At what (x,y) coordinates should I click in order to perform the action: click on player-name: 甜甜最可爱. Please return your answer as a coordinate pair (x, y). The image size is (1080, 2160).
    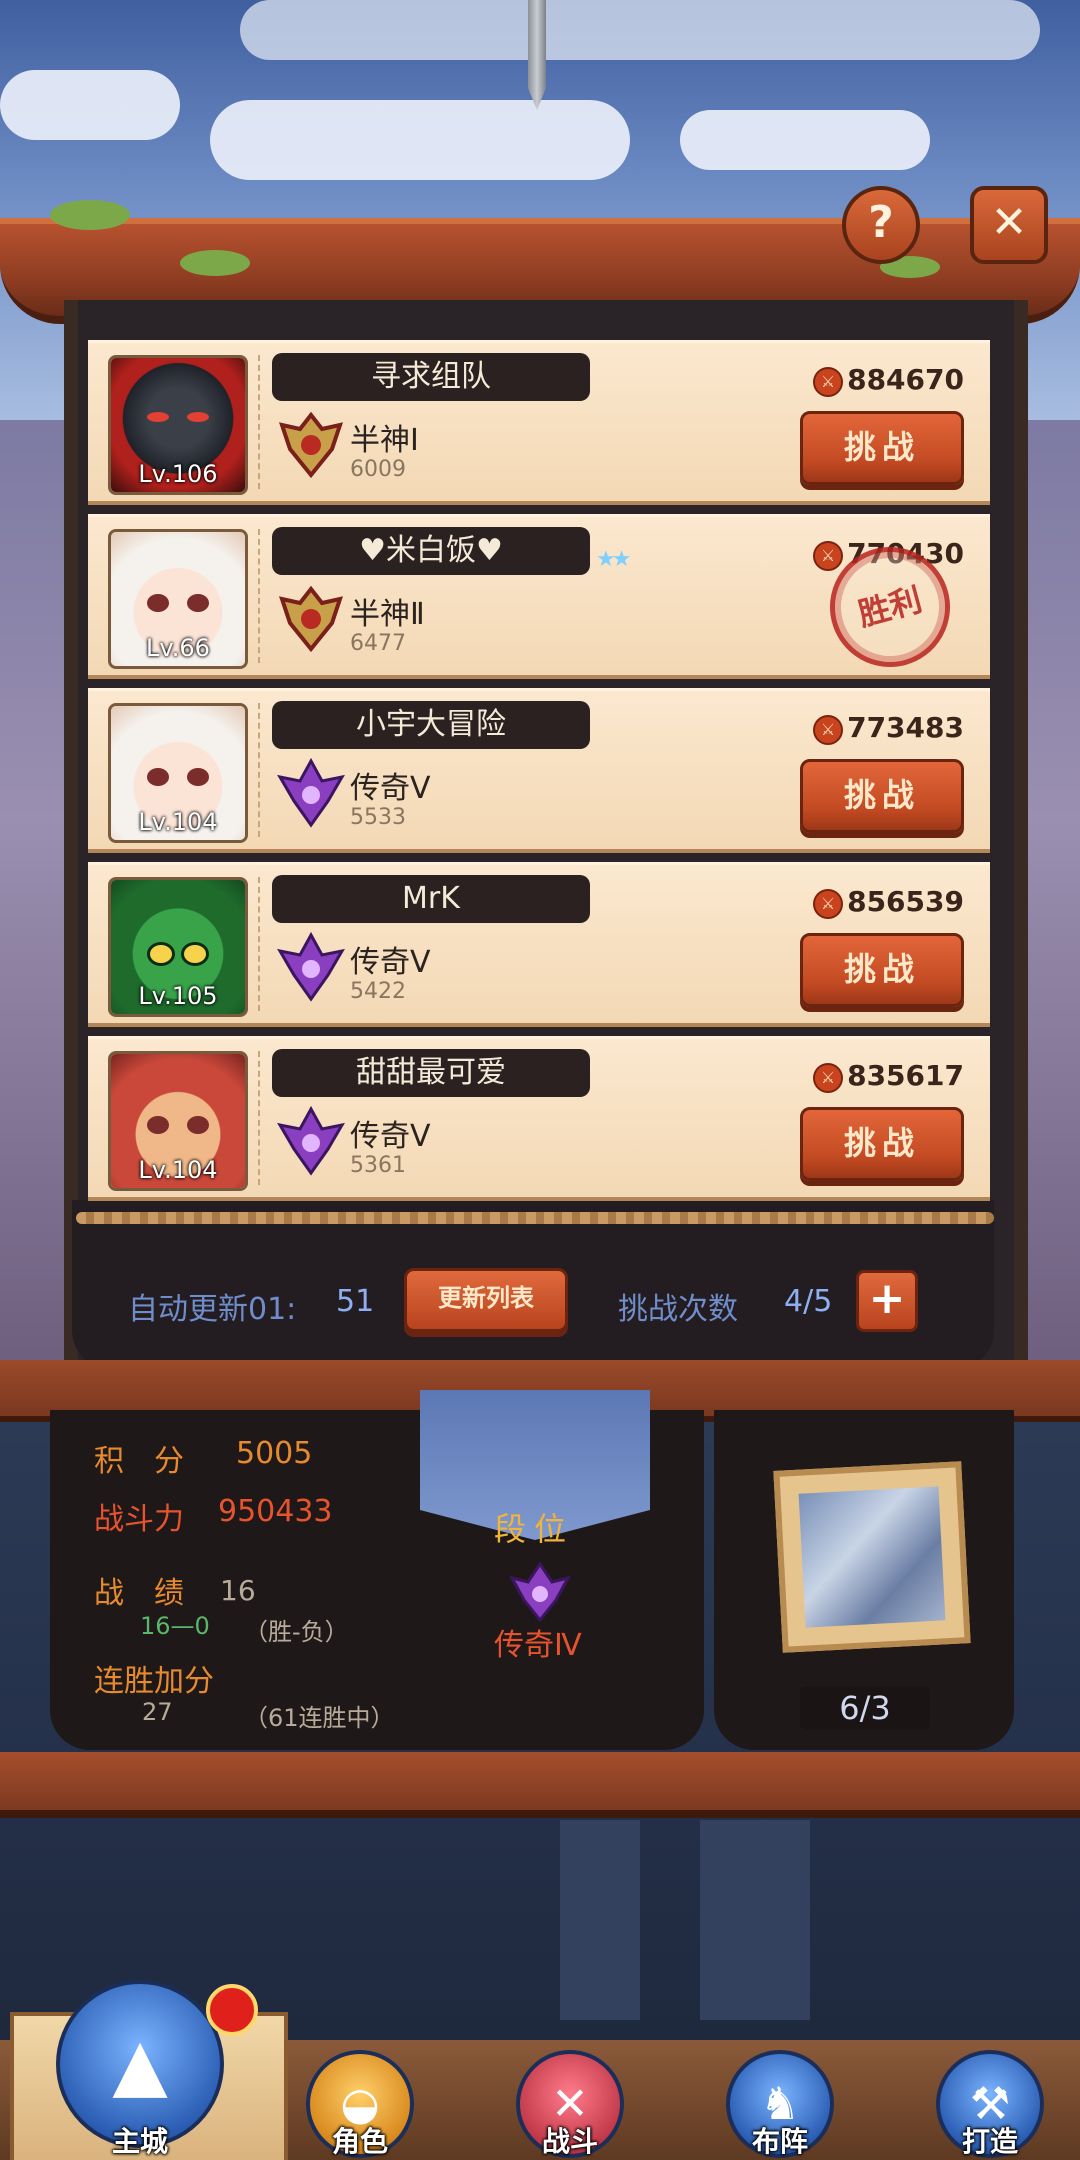
    Looking at the image, I should click on (431, 1073).